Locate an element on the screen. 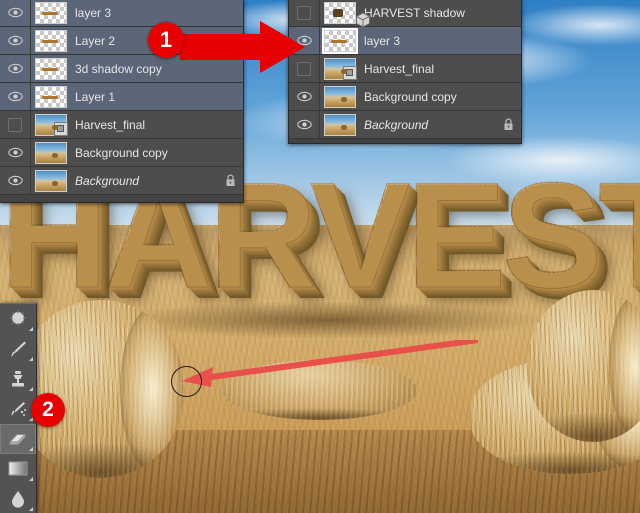  clone-stamp-tool is located at coordinates (18, 379).